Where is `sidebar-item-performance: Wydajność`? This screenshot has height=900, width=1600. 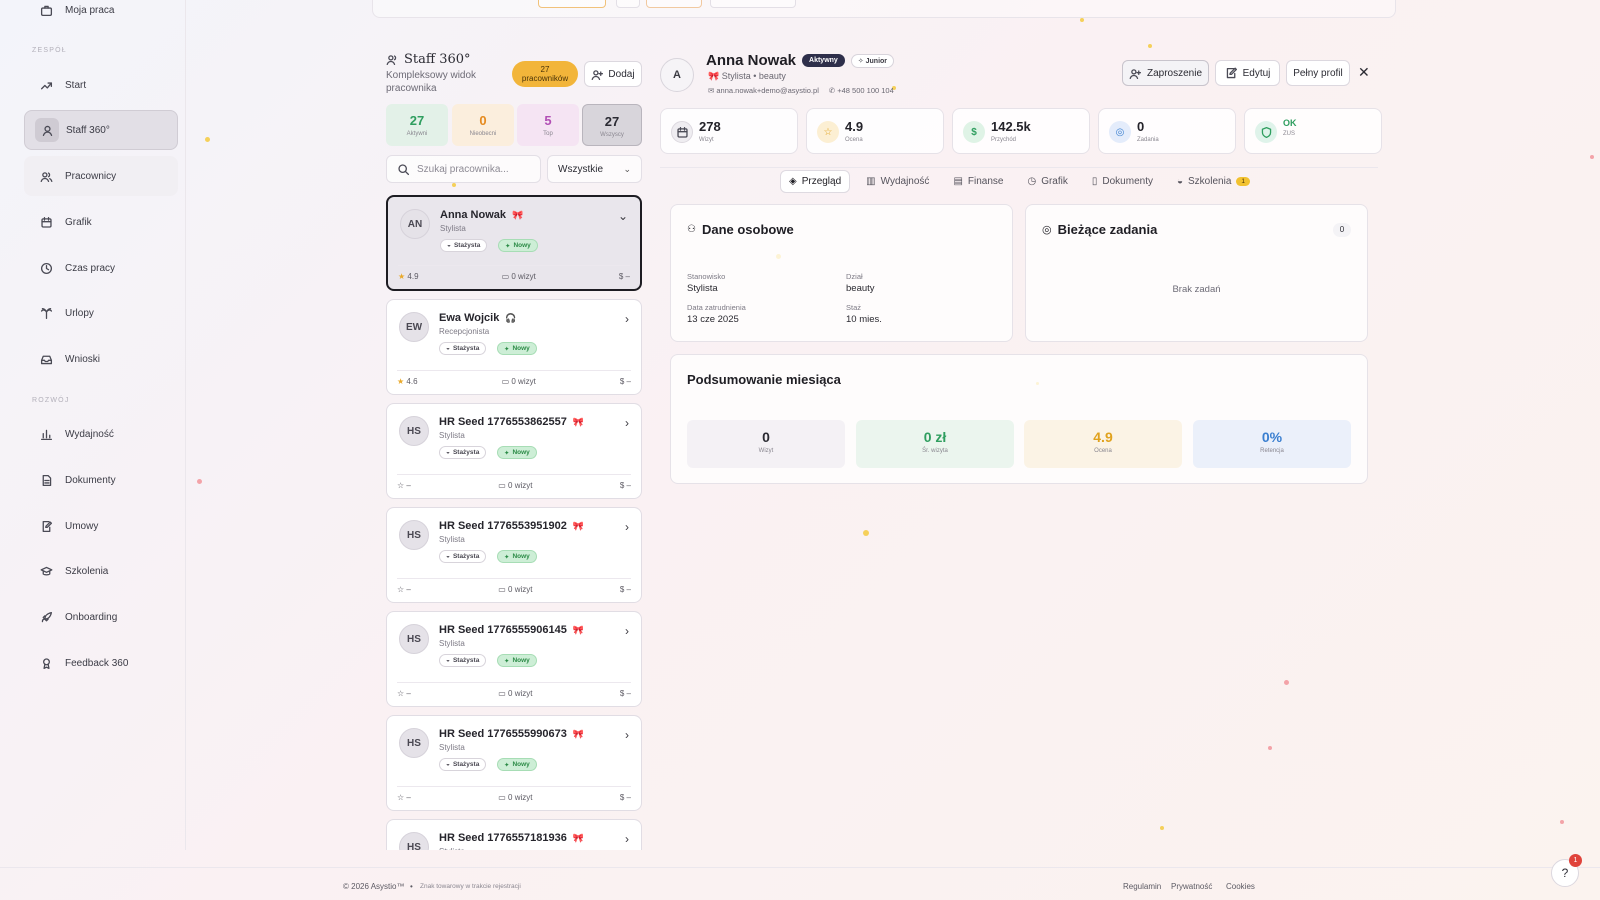 sidebar-item-performance: Wydajność is located at coordinates (101, 434).